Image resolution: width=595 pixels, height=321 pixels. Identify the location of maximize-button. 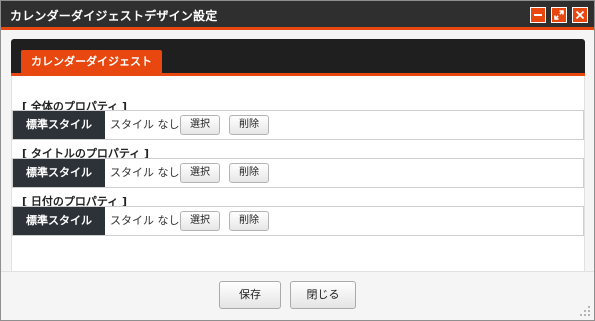
(559, 15).